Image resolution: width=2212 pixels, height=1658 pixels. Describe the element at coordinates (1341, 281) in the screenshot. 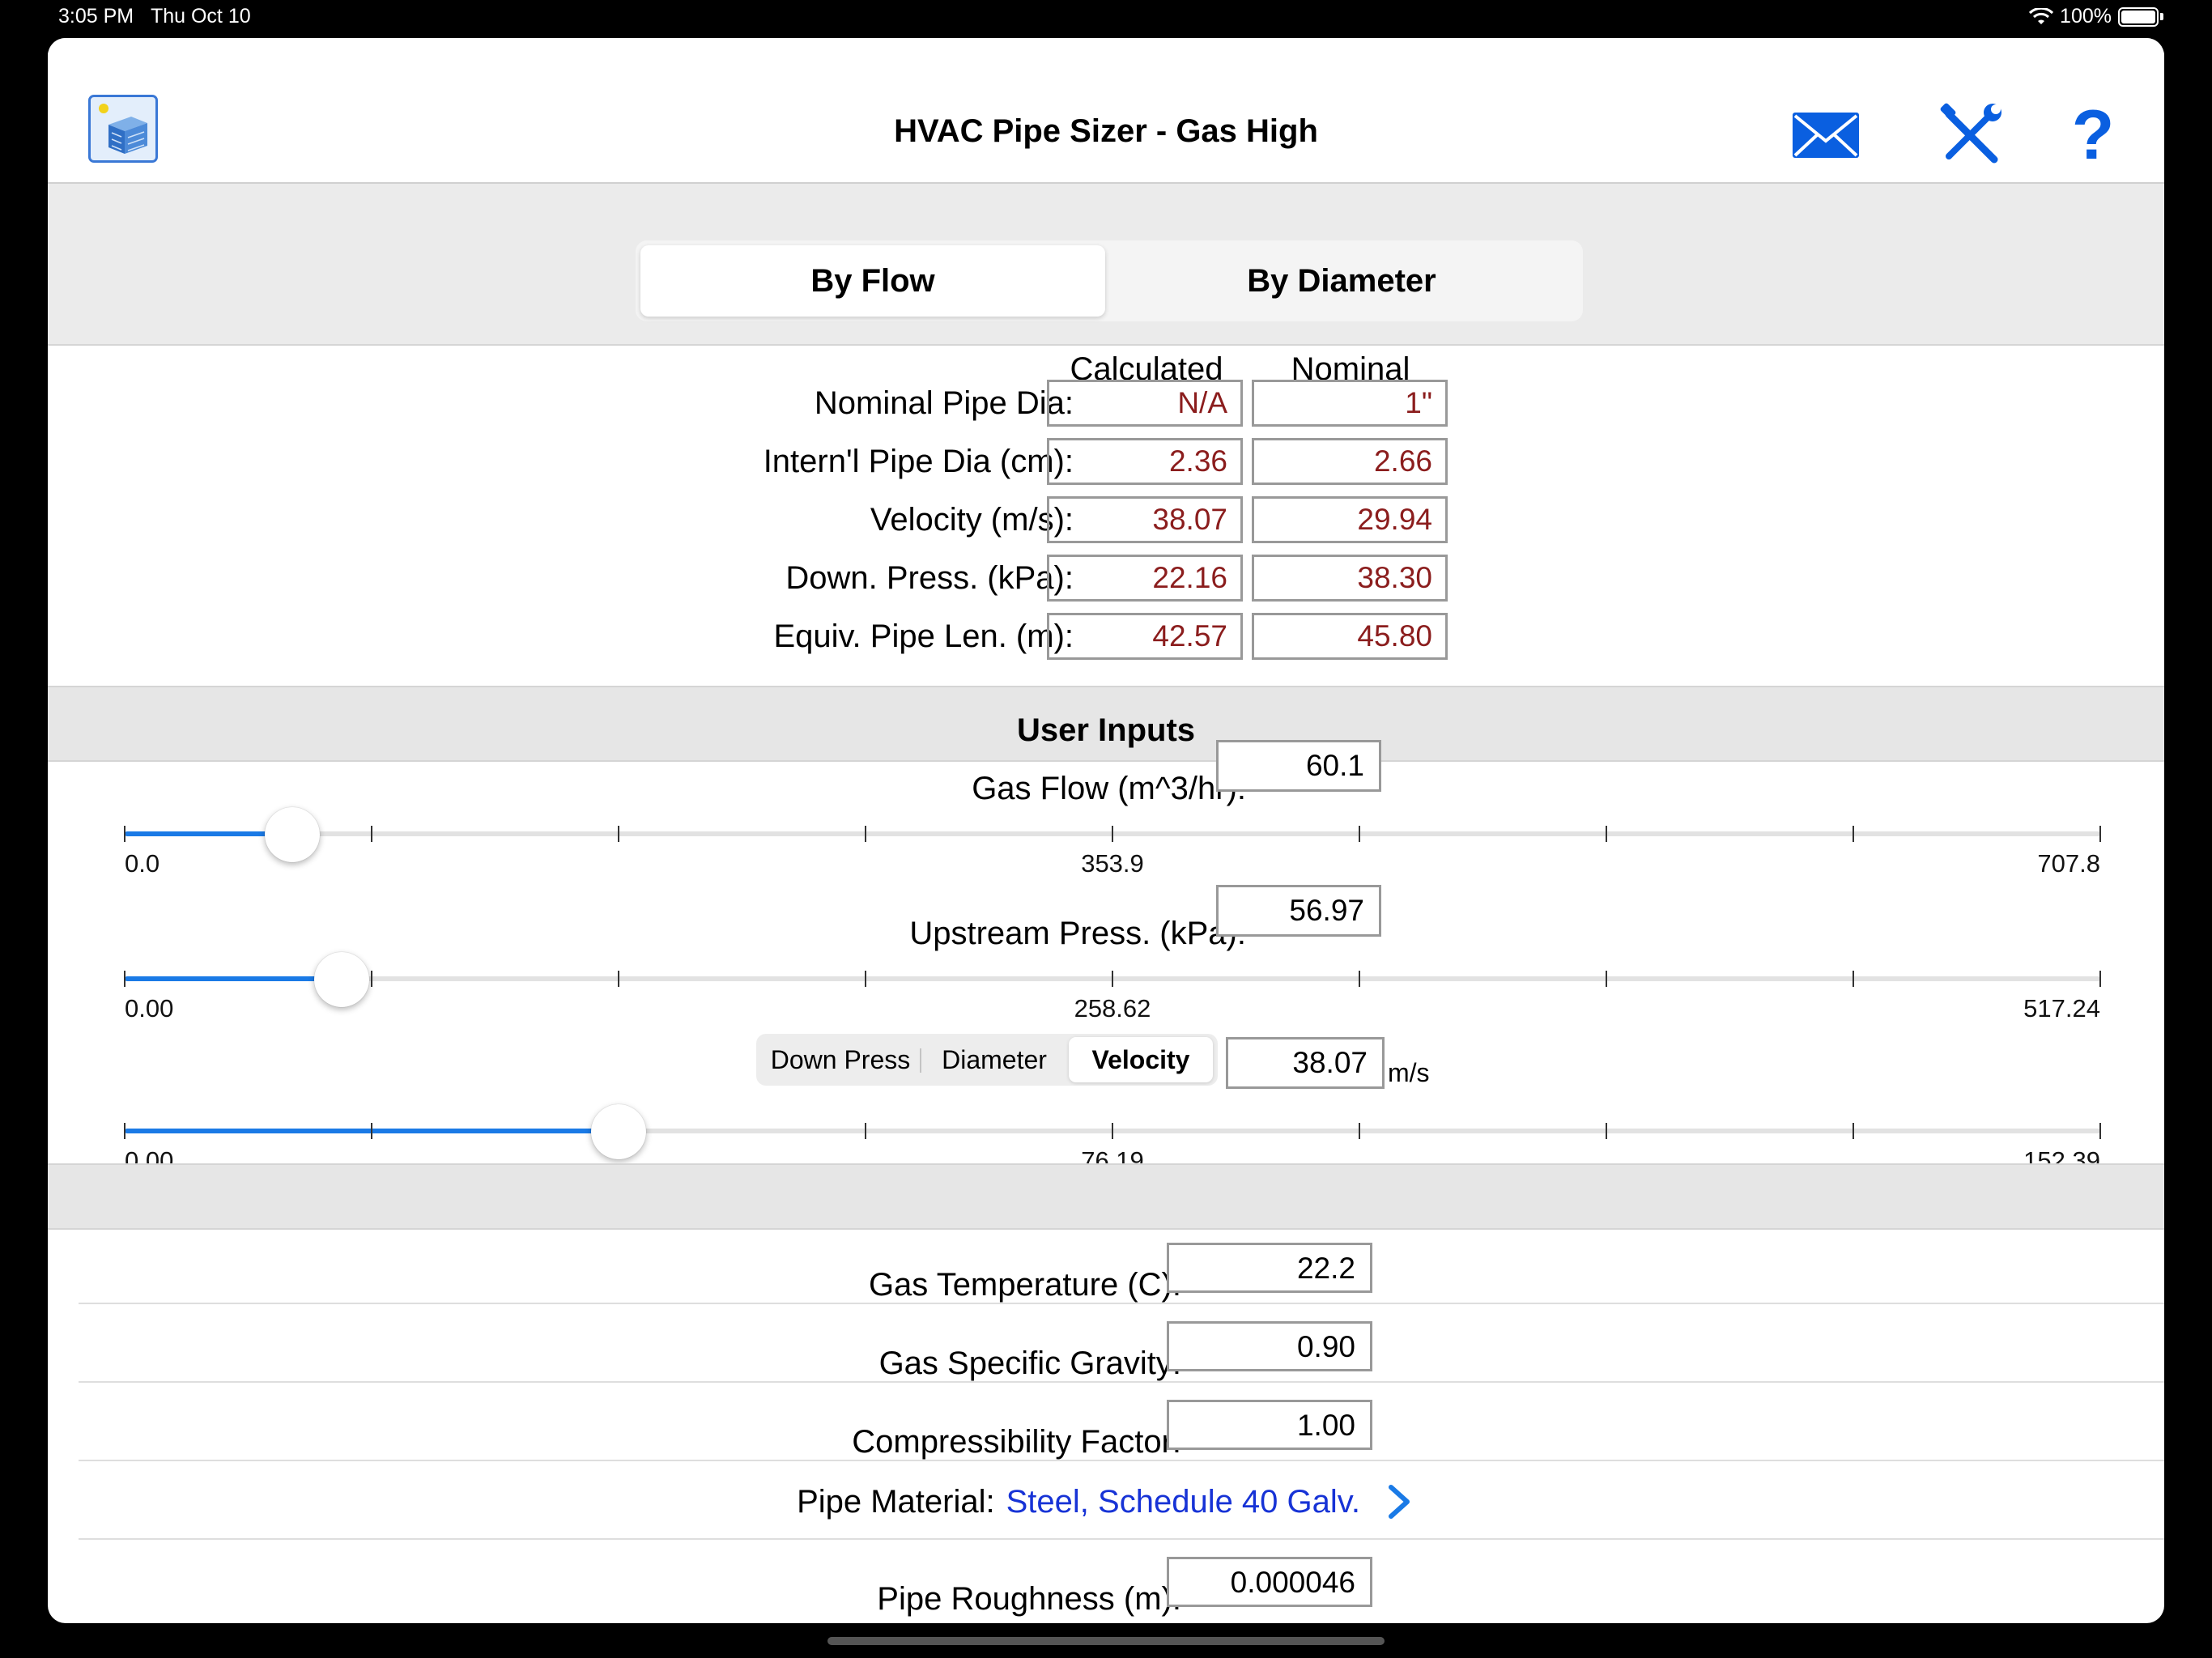

I see `tab-by-diameter: By Diameter` at that location.